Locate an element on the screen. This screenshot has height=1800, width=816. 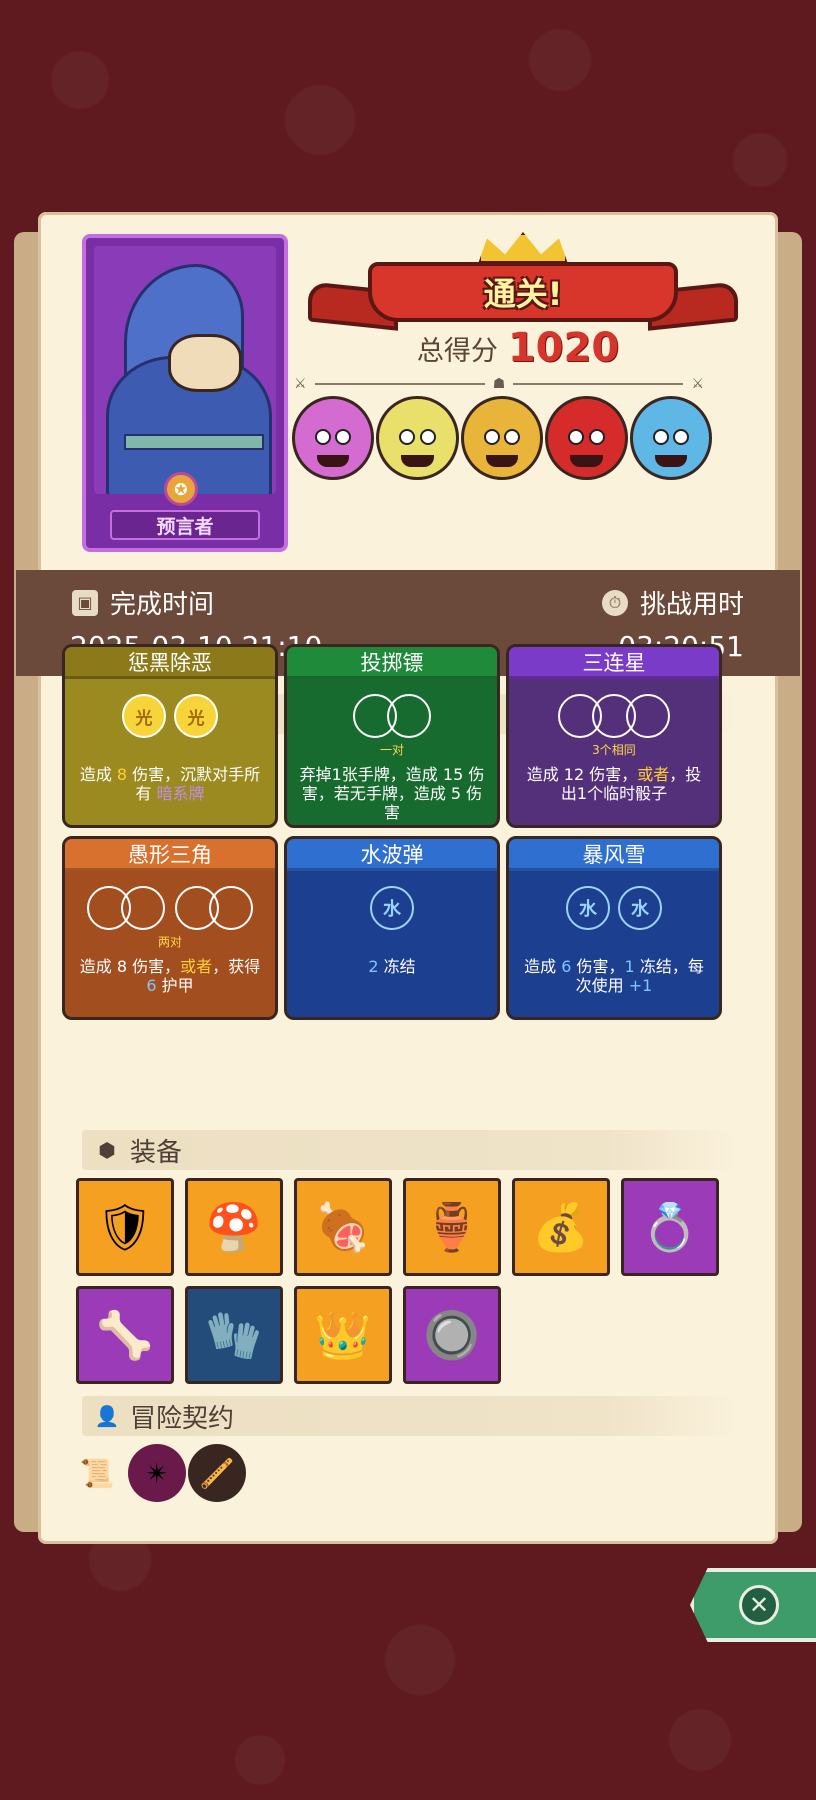
card-body: 3个相同造成 12 伤害，或者，投出1个临时骰子 is located at coordinates (614, 752).